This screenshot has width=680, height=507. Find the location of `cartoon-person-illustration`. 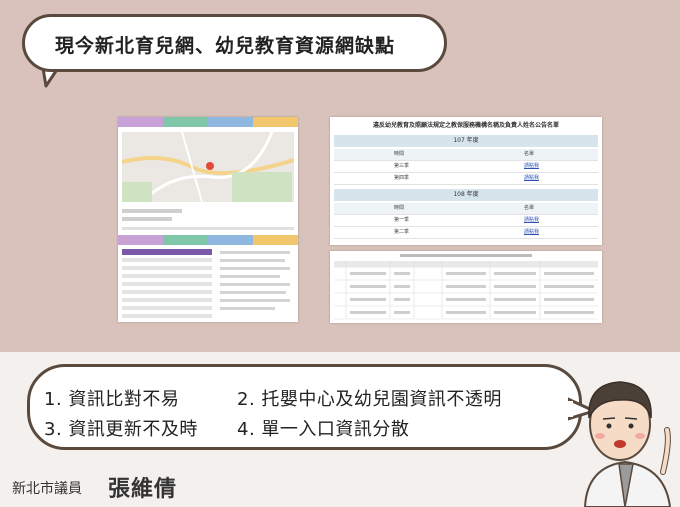

cartoon-person-illustration is located at coordinates (627, 444).